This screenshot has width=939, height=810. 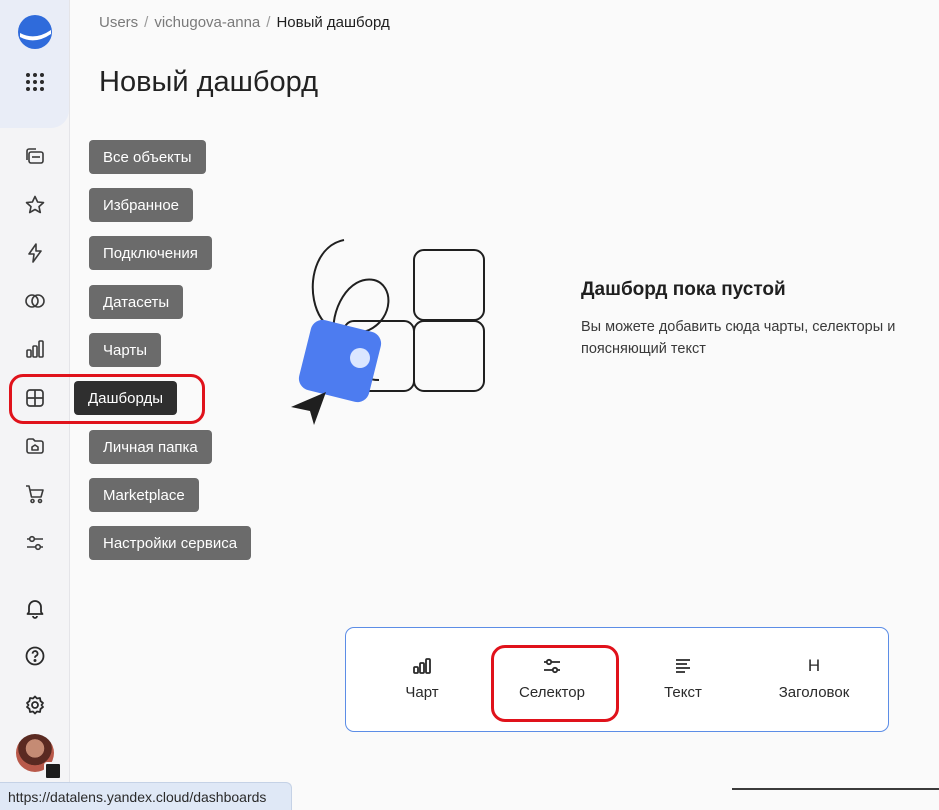 I want to click on add-text-label: Текст, so click(x=683, y=692).